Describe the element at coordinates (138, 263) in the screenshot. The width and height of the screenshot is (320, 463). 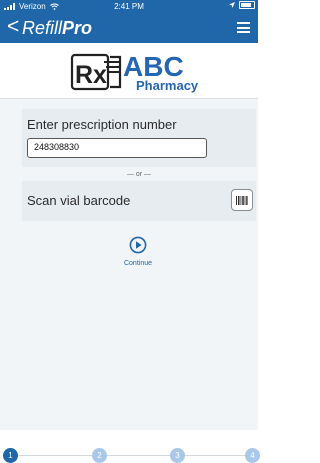
I see `continue-label: Continue` at that location.